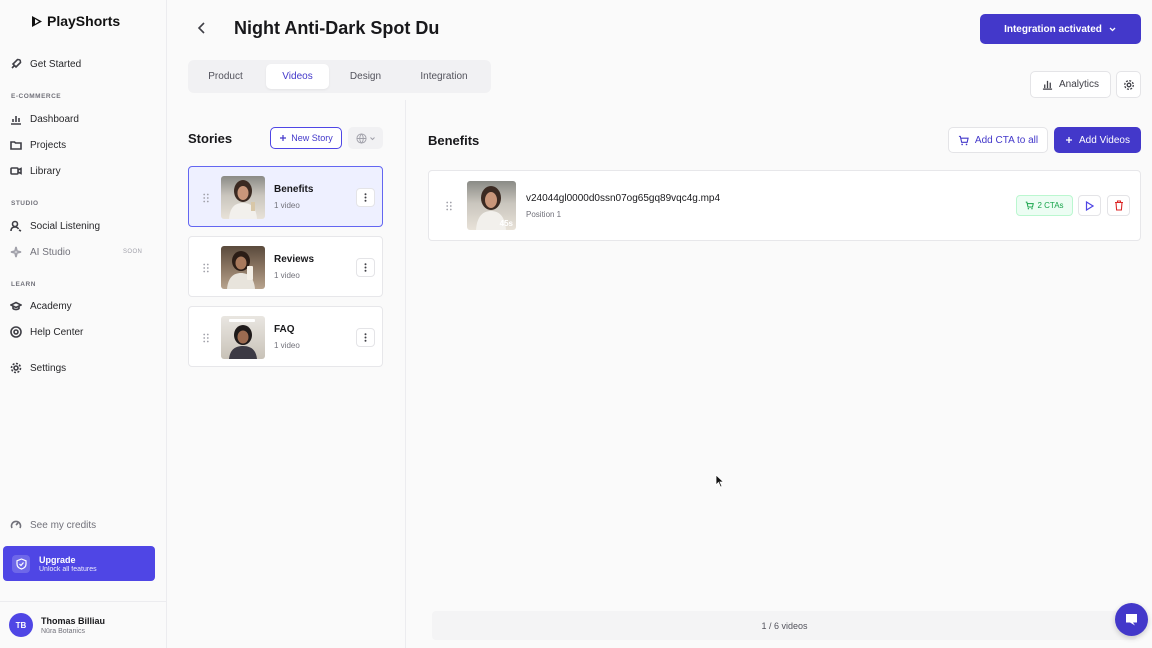 This screenshot has width=1152, height=648. Describe the element at coordinates (48, 145) in the screenshot. I see `sidebar-item-label: Projects` at that location.